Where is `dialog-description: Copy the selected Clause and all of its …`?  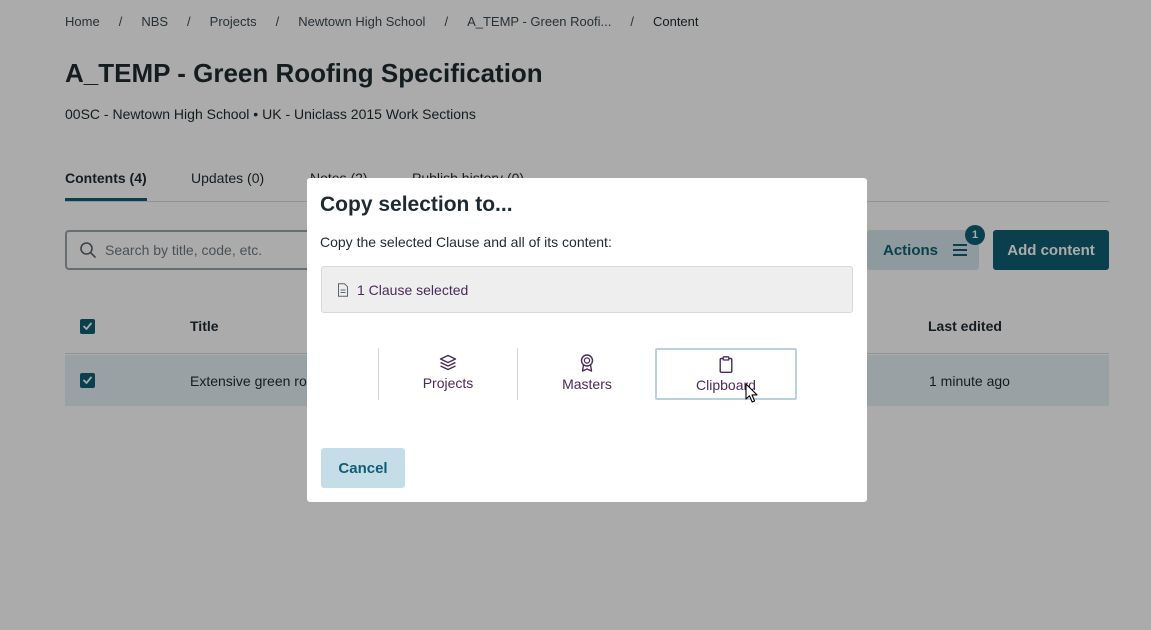
dialog-description: Copy the selected Clause and all of its … is located at coordinates (466, 242).